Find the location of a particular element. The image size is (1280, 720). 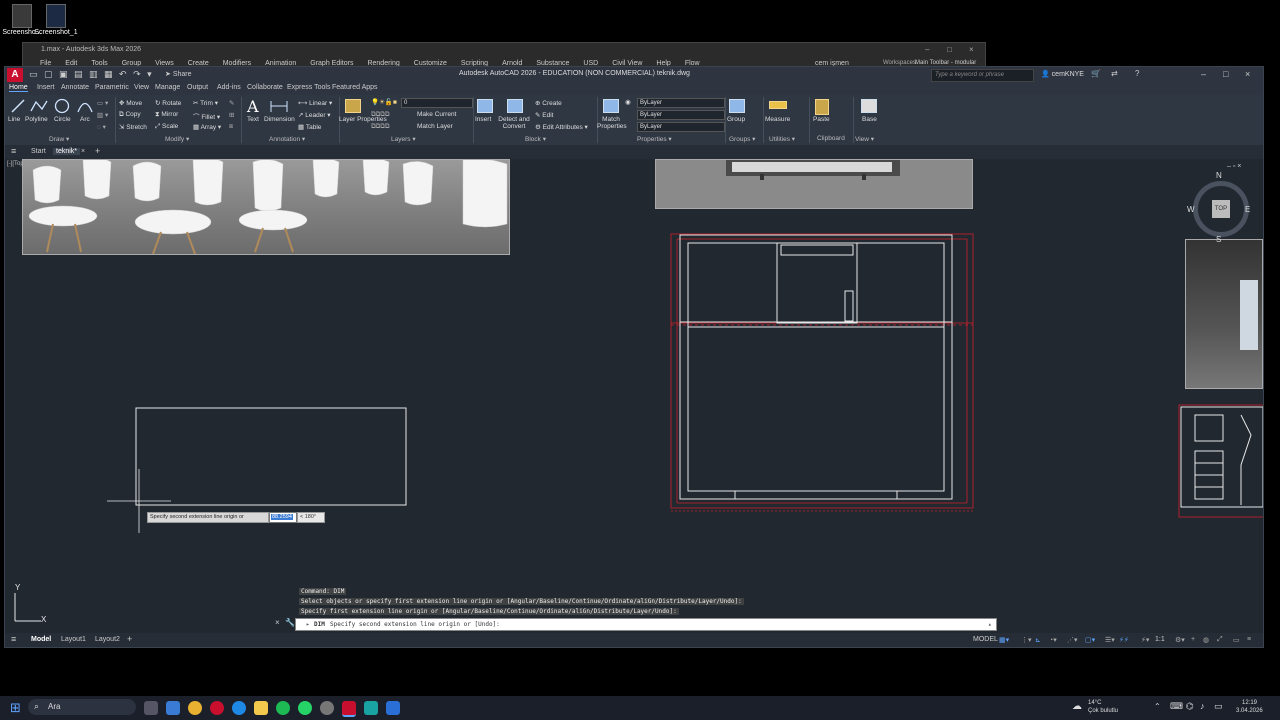

panel-clipboard: Clipboard is located at coordinates (831, 138).